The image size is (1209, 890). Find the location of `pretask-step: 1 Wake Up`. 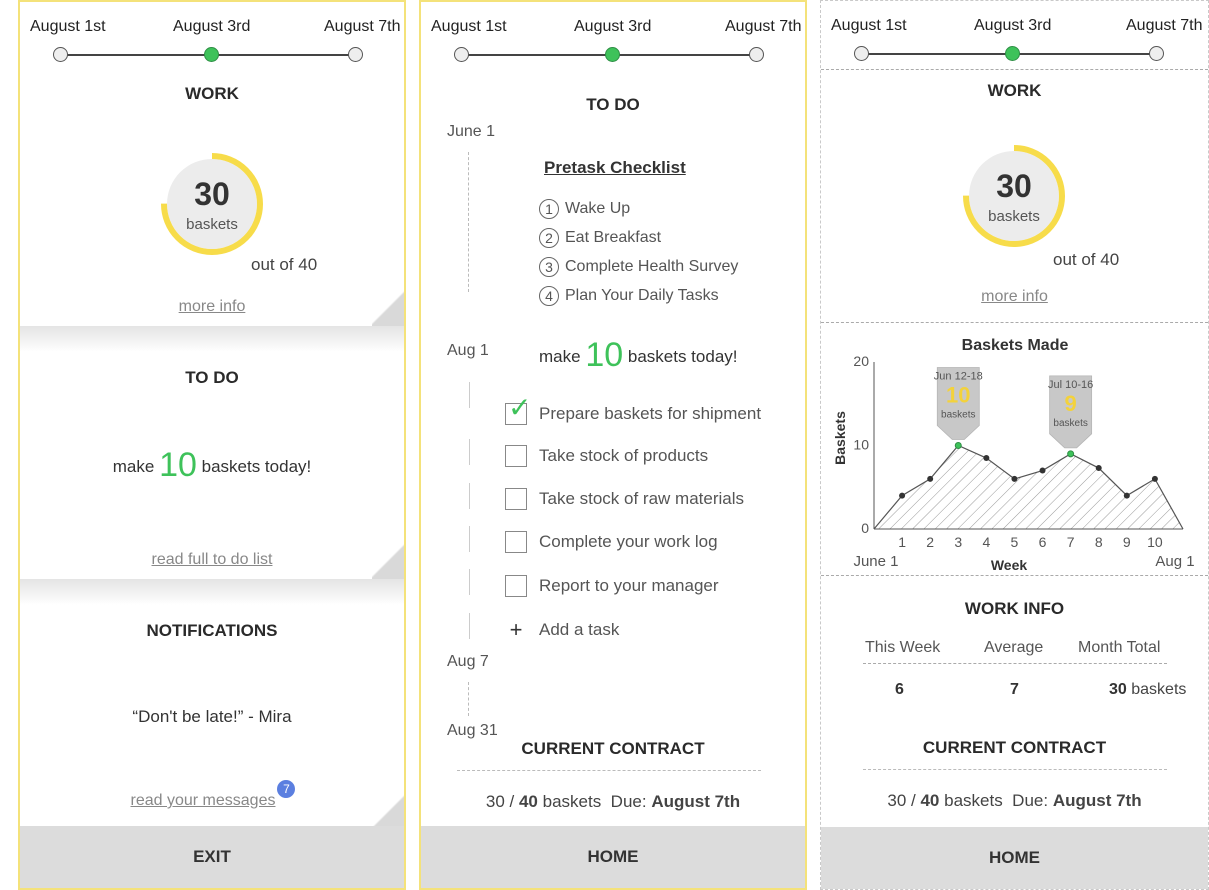

pretask-step: 1 Wake Up is located at coordinates (584, 209).